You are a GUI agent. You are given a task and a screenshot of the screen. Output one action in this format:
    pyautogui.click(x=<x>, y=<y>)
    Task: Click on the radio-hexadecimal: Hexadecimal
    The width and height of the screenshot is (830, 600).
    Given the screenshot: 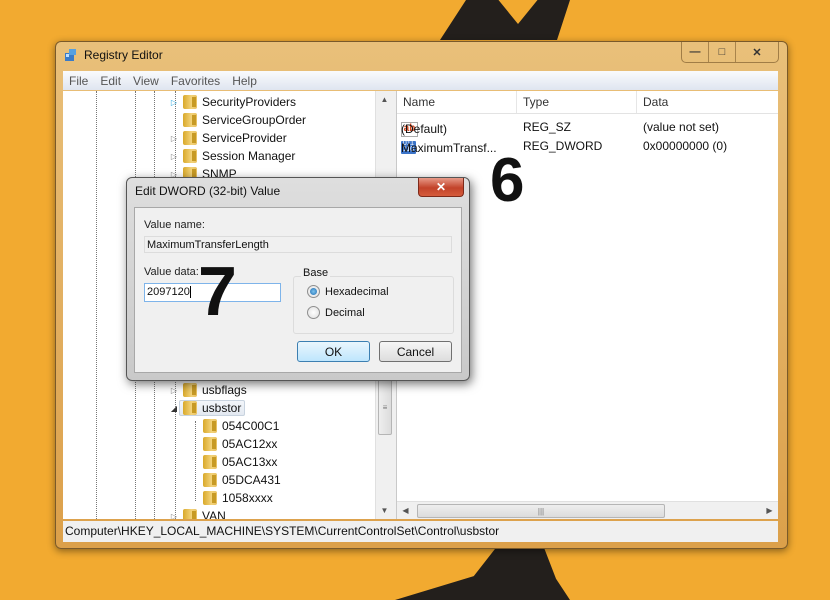 What is the action you would take?
    pyautogui.click(x=348, y=291)
    